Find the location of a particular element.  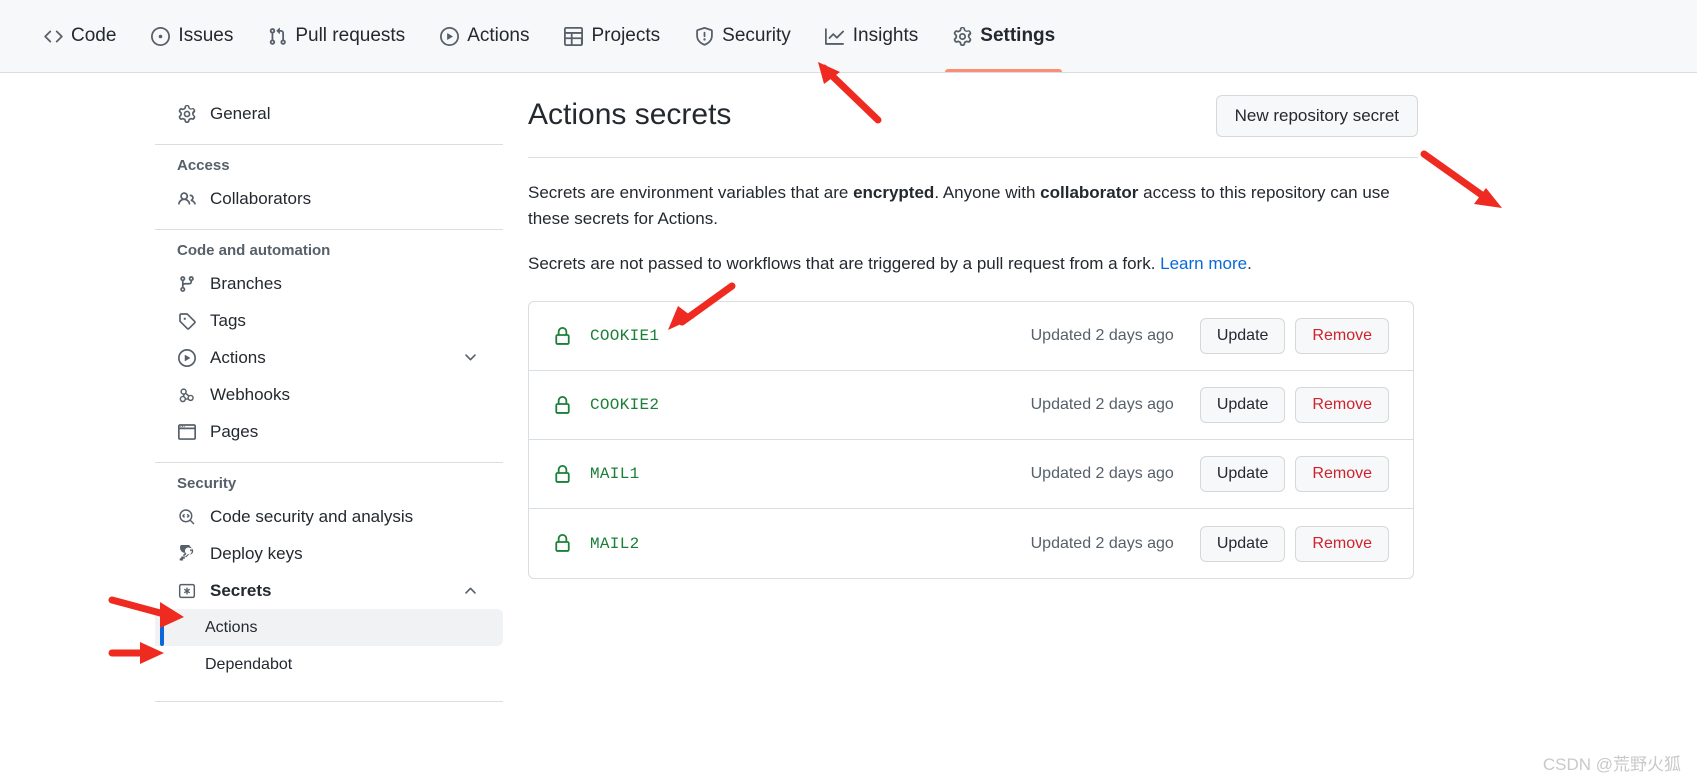

sidebar-item-tags: Tags is located at coordinates (329, 320).